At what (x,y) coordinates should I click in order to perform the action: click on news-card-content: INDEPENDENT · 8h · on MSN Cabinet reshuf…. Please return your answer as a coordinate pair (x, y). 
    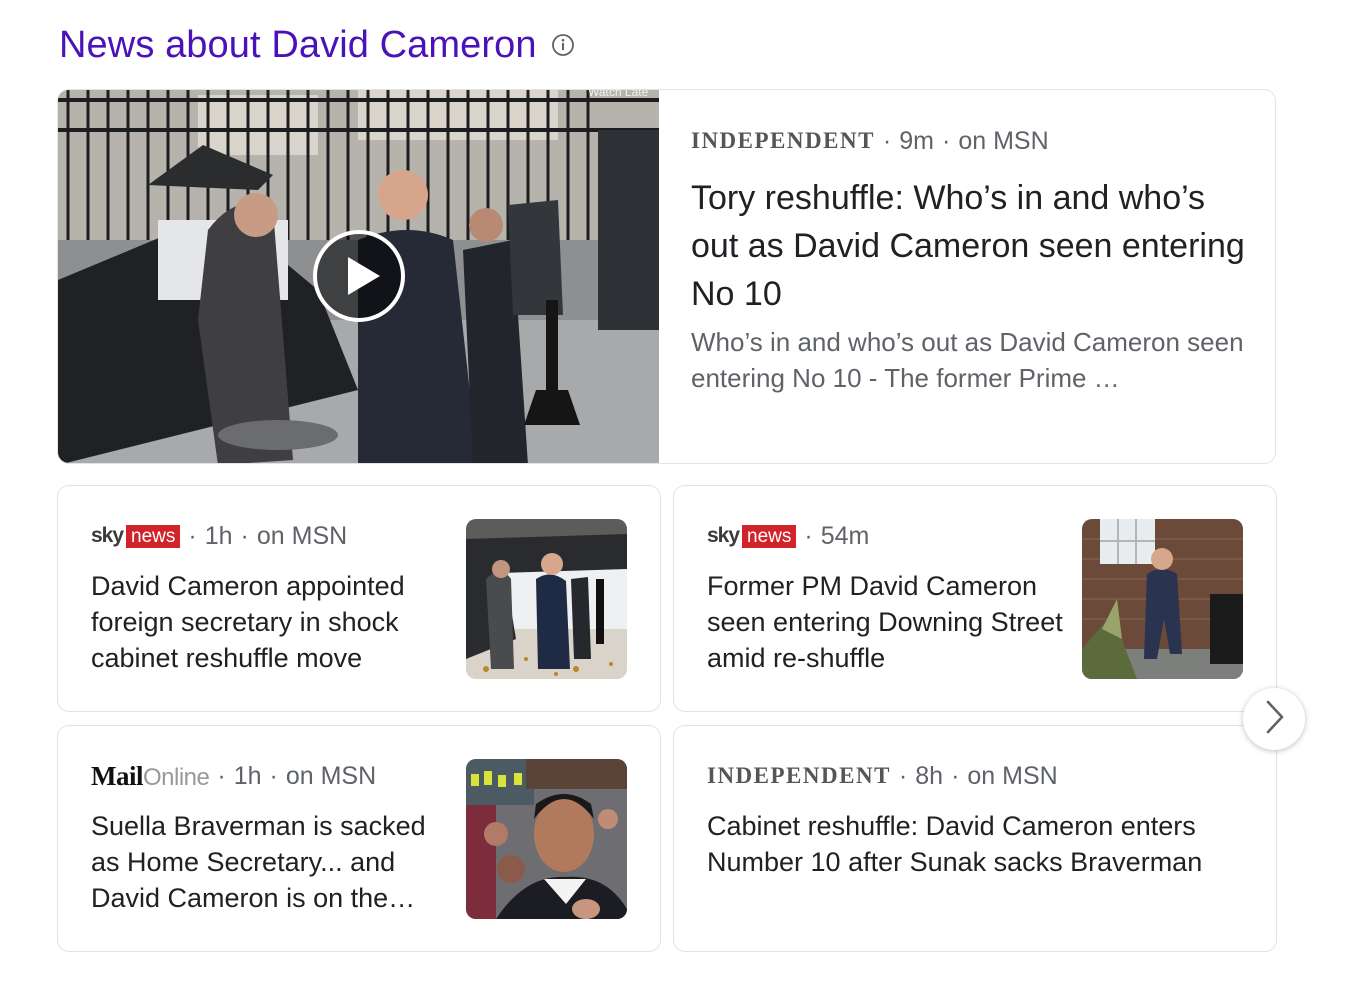
    Looking at the image, I should click on (977, 820).